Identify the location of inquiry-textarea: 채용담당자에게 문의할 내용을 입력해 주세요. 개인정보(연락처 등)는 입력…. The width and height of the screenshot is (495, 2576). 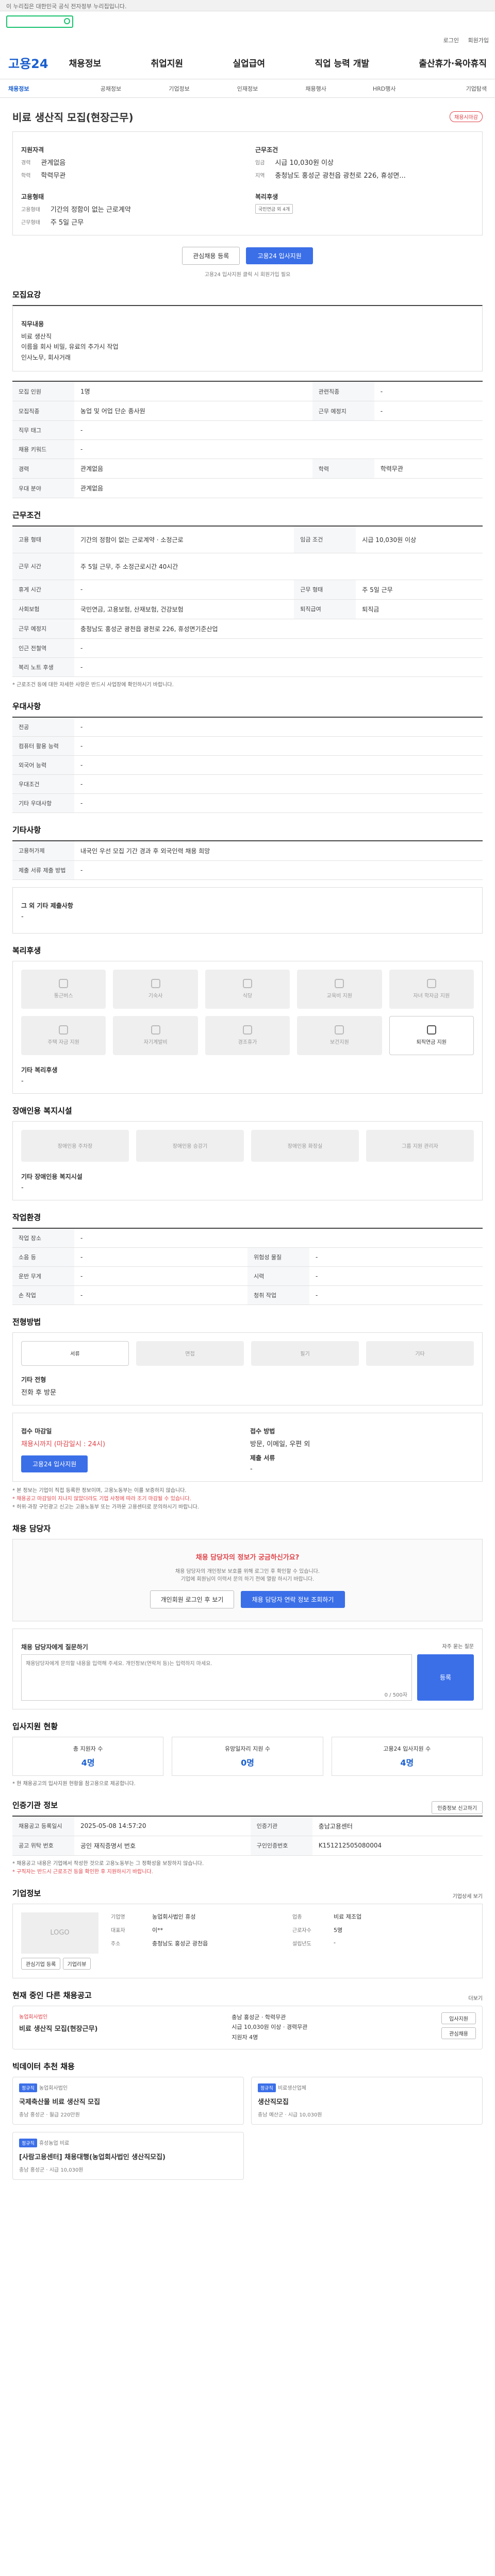
(216, 1678).